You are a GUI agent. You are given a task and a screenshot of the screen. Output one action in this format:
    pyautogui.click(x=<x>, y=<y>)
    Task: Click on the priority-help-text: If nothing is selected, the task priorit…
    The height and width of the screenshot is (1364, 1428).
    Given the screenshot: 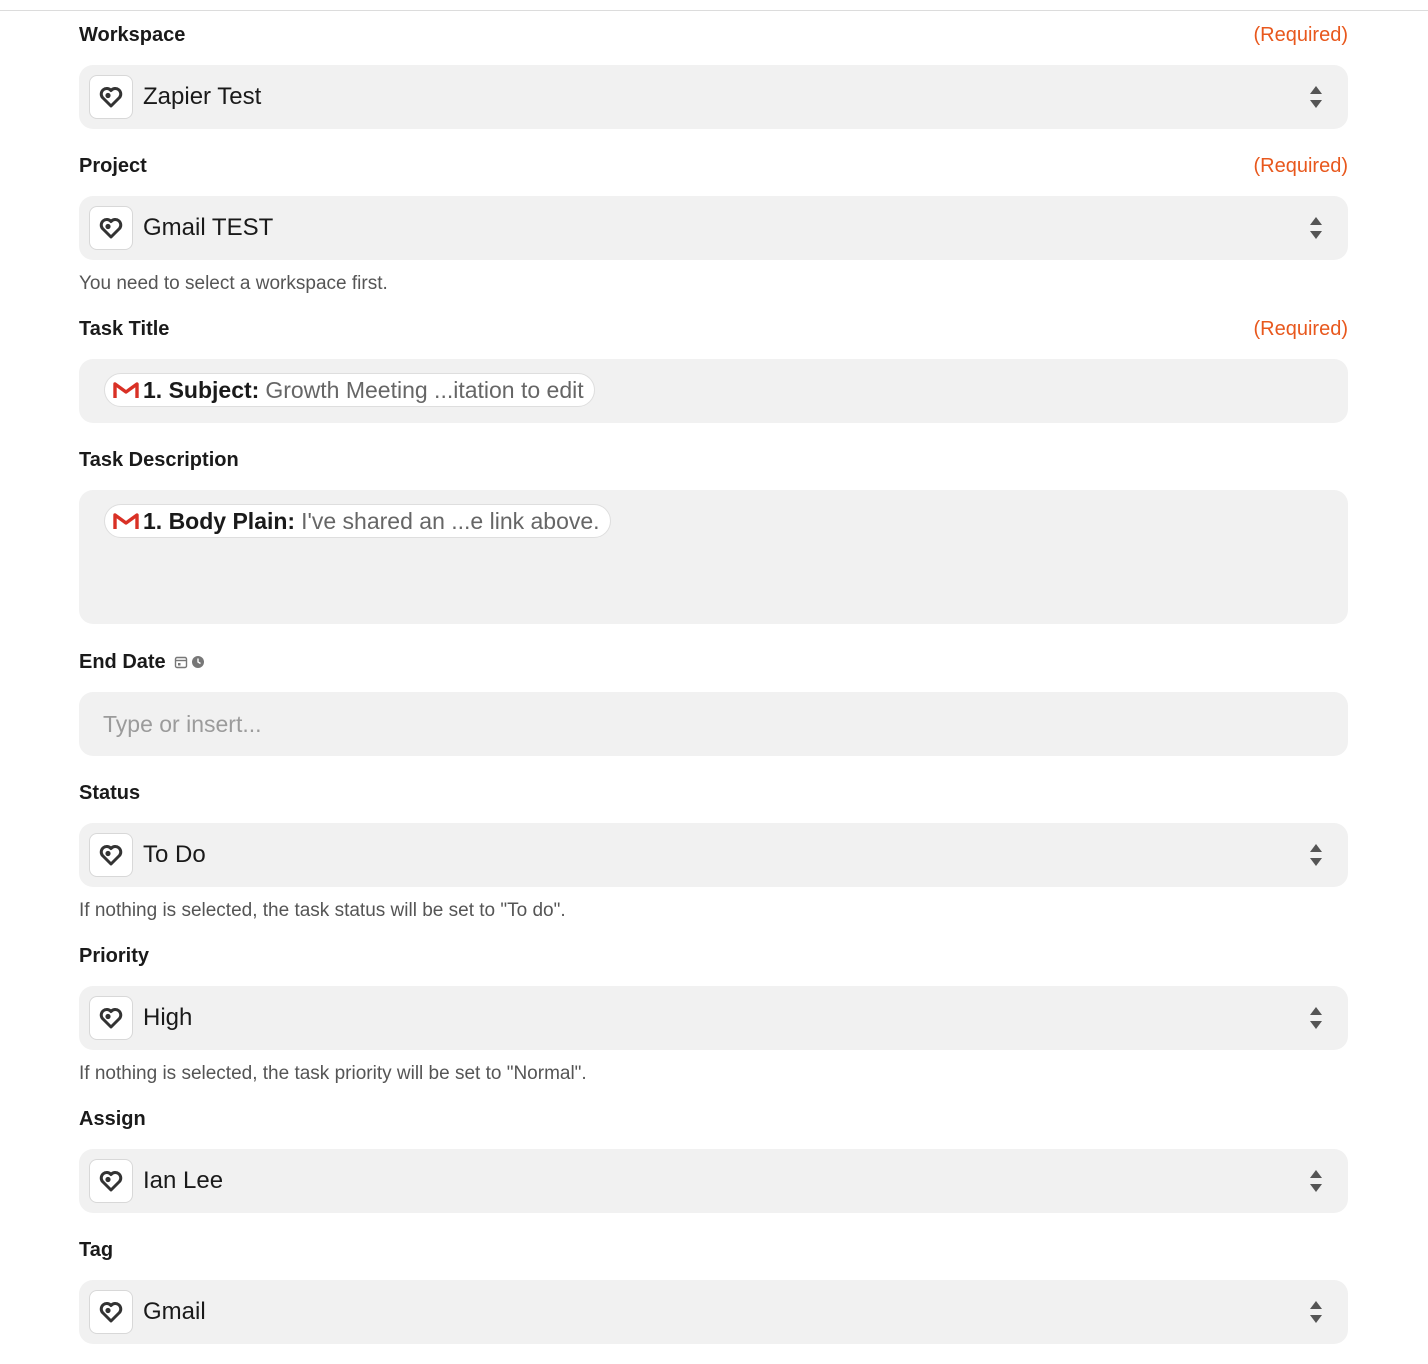 What is the action you would take?
    pyautogui.click(x=333, y=1073)
    